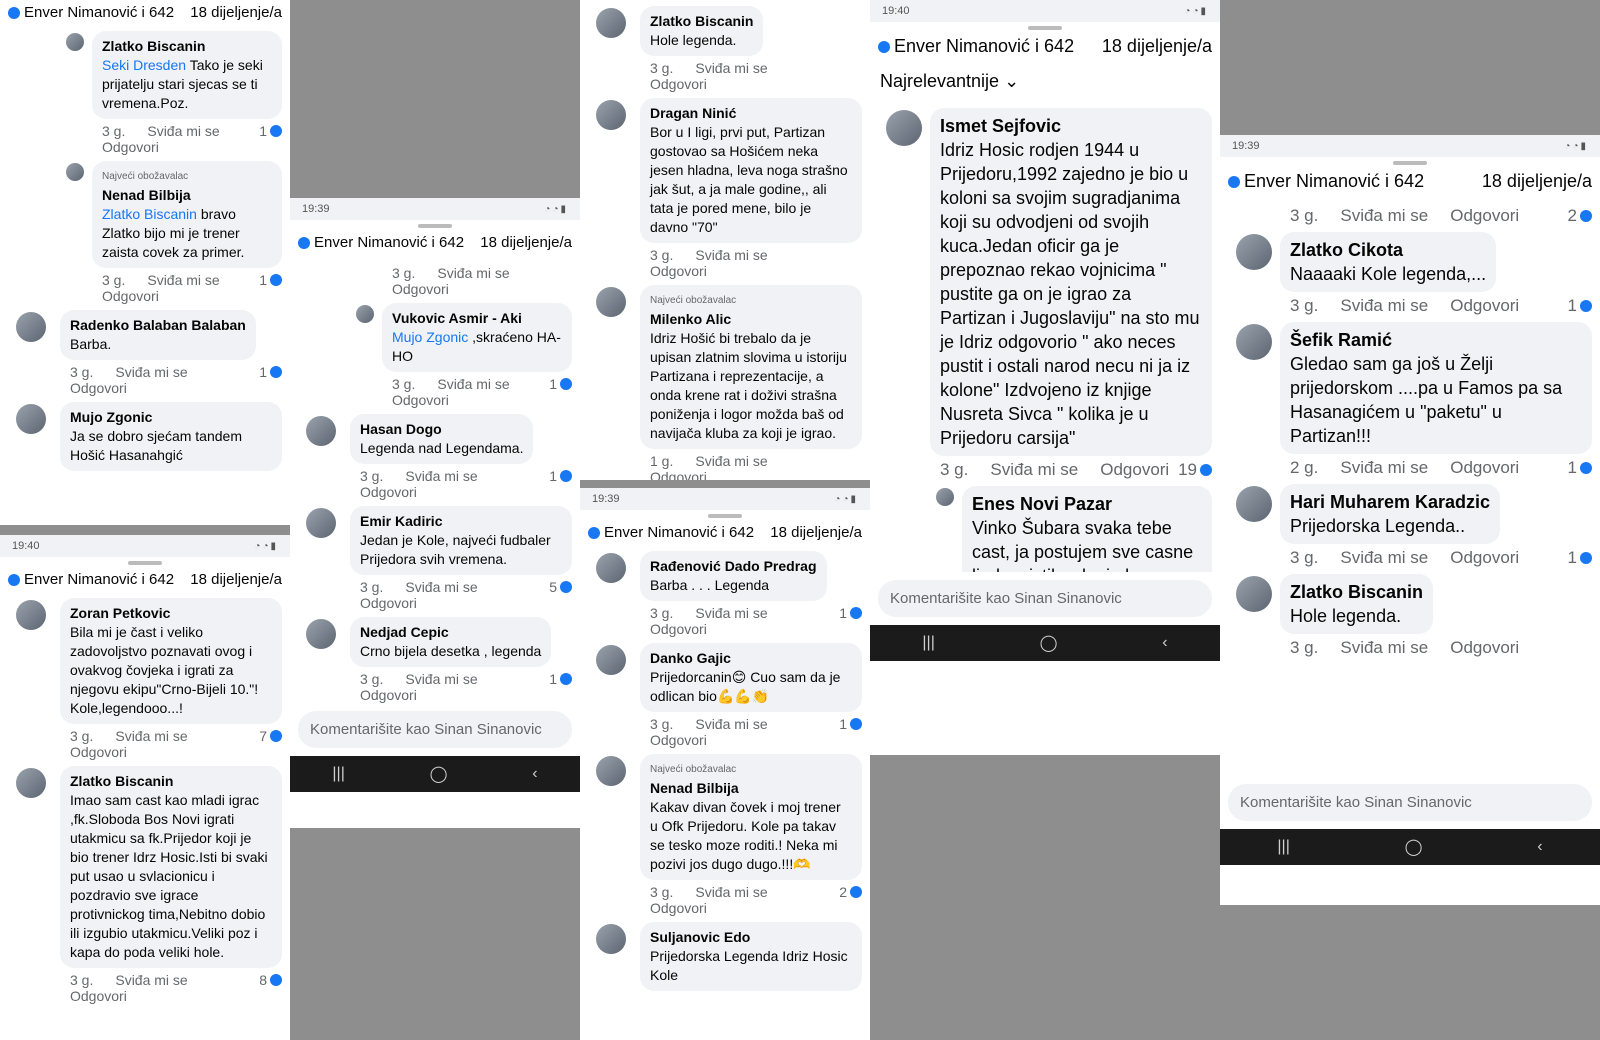  Describe the element at coordinates (477, 318) in the screenshot. I see `author-name: Vukovic Asmir - Aki` at that location.